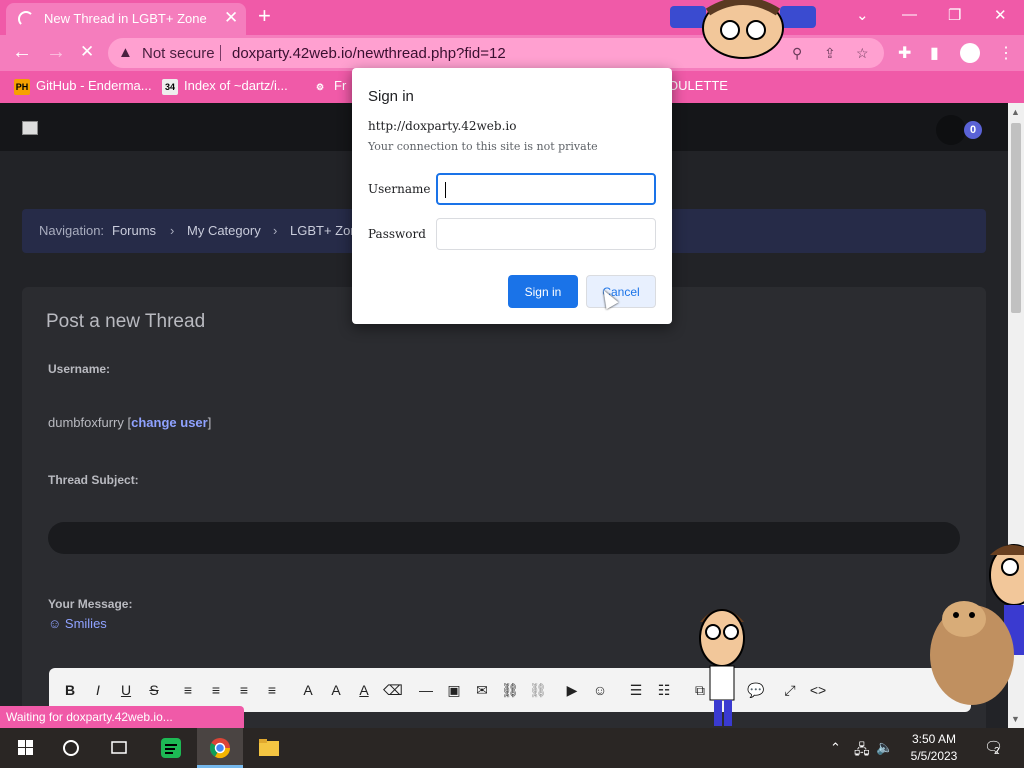  I want to click on emoticon-button: ☺, so click(600, 690).